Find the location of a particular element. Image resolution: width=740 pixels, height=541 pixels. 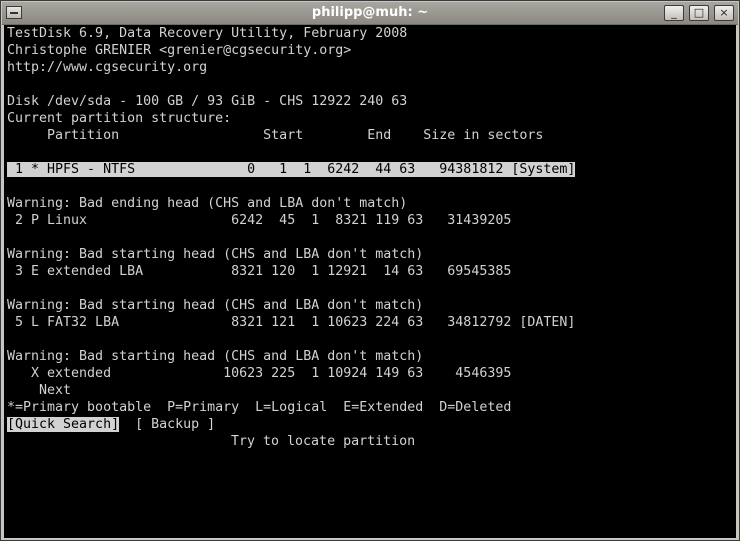

header-line: http://www.cgsecurity.org is located at coordinates (107, 67).